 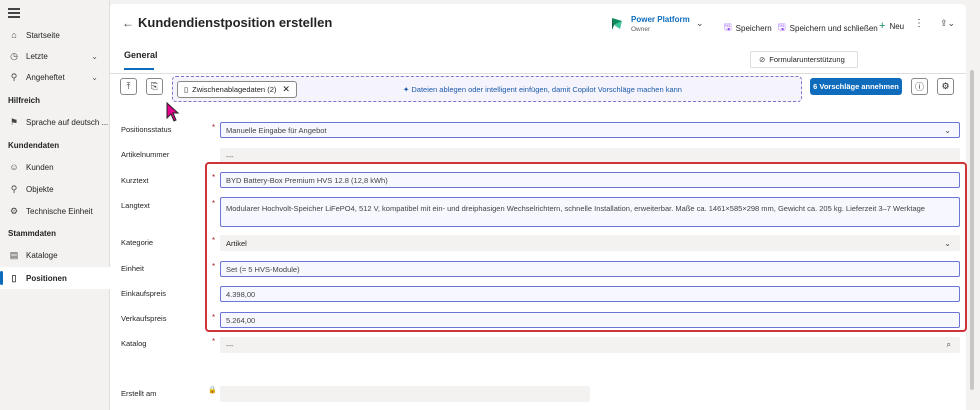 What do you see at coordinates (139, 393) in the screenshot?
I see `label-erstellt-am: Erstellt am` at bounding box center [139, 393].